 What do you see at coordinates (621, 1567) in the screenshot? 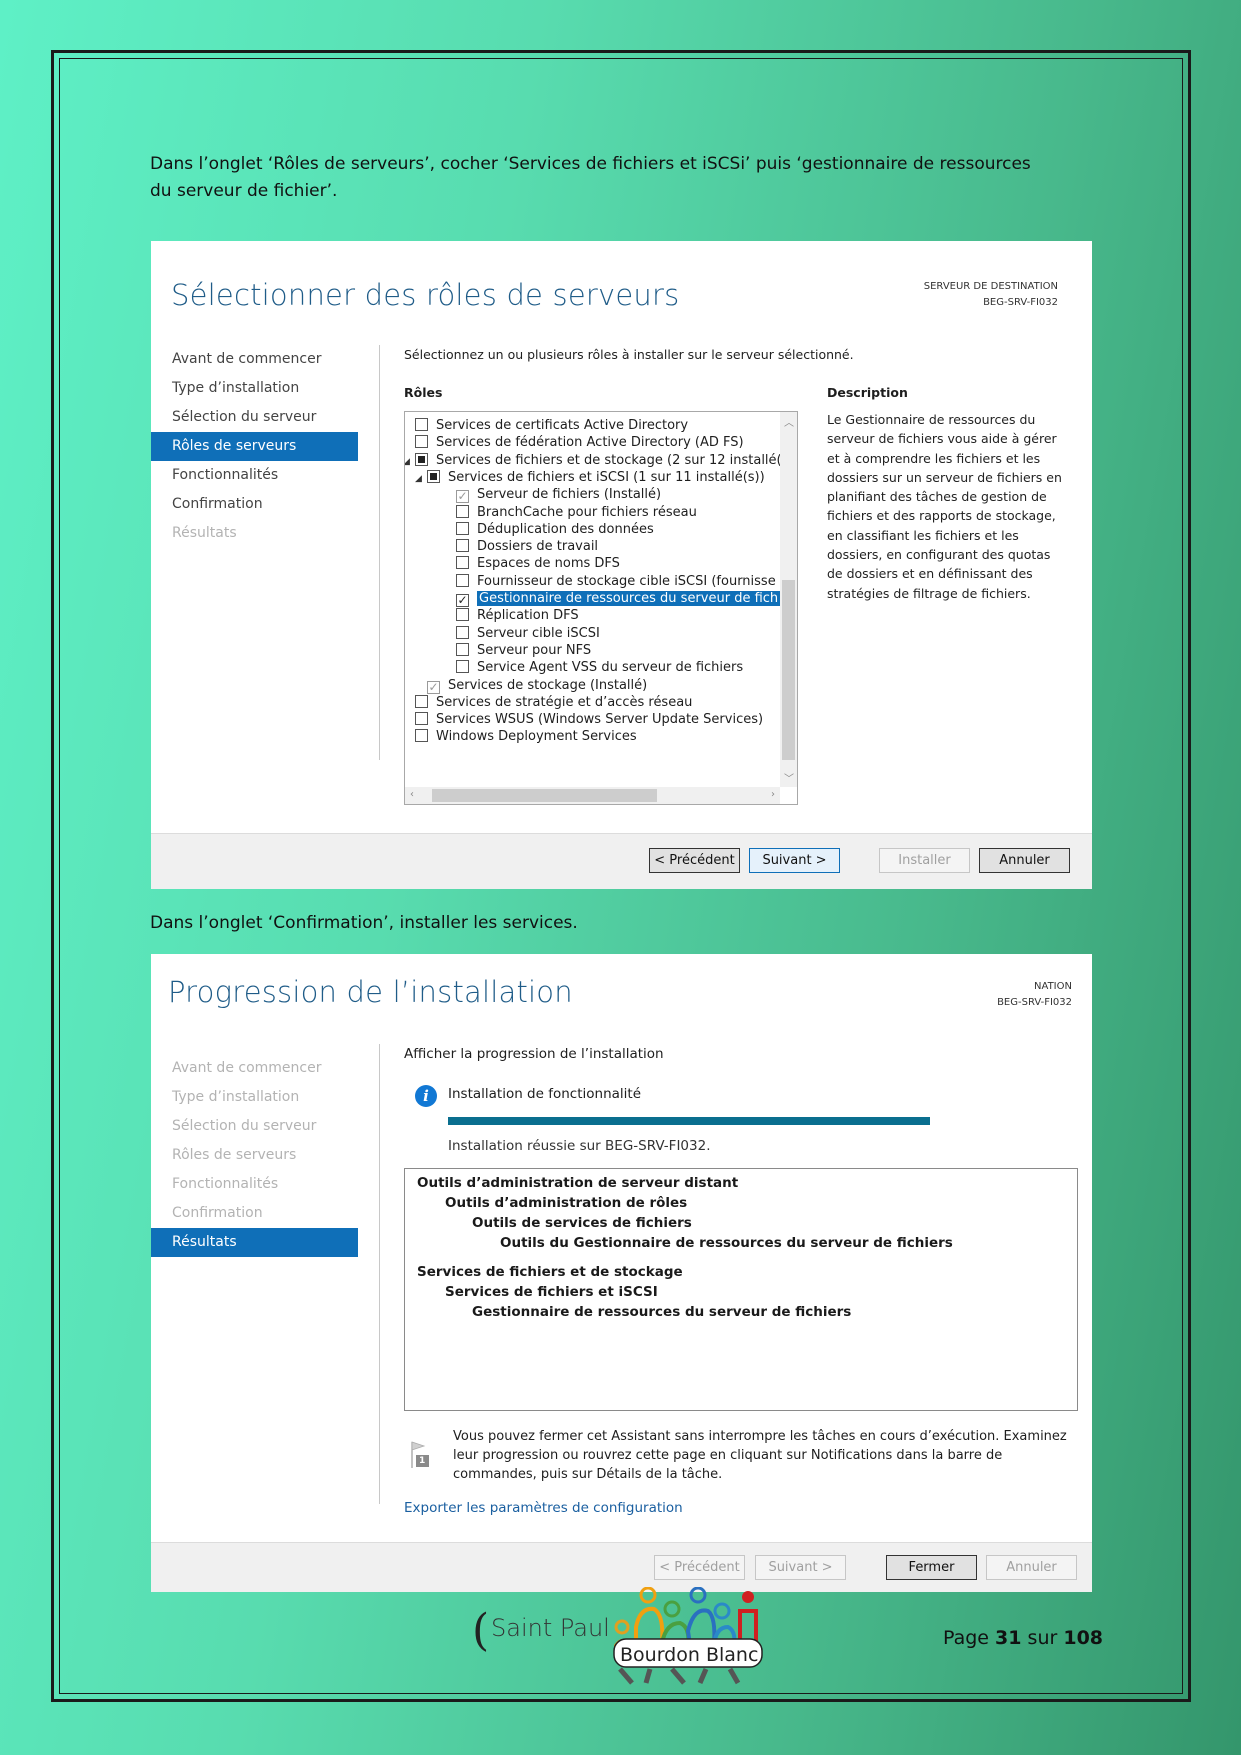
I see `wizard-footer-progress: < Précédent Suivant > Fermer Annuler` at bounding box center [621, 1567].